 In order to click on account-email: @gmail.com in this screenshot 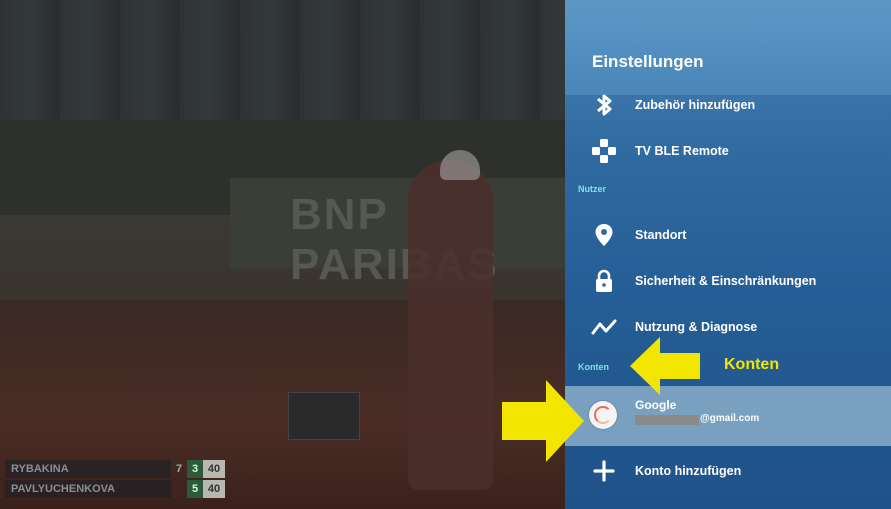, I will do `click(730, 418)`.